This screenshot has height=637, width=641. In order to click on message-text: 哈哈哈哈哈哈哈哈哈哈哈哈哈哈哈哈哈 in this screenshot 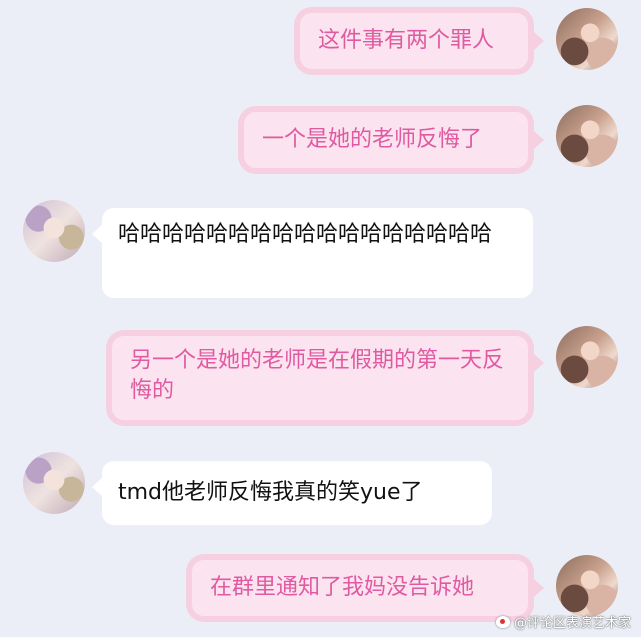, I will do `click(305, 234)`.